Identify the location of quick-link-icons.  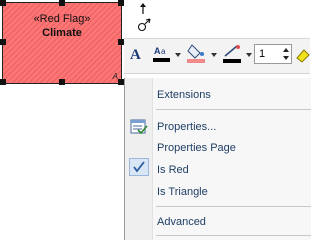
(144, 19).